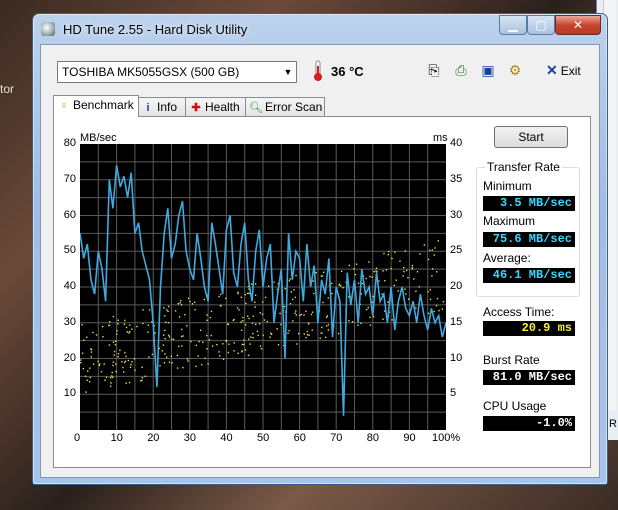  What do you see at coordinates (461, 70) in the screenshot?
I see `copy-screenshot-icon: ⎙` at bounding box center [461, 70].